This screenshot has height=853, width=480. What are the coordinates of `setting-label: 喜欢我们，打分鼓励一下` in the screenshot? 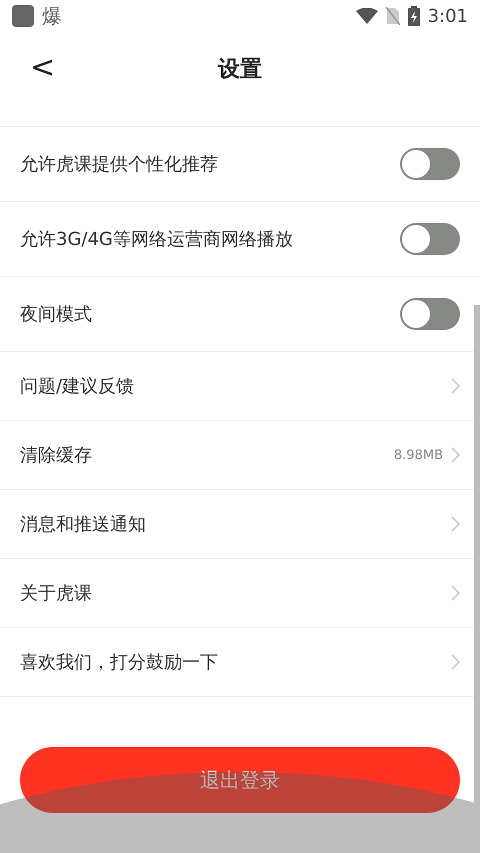 It's located at (235, 662).